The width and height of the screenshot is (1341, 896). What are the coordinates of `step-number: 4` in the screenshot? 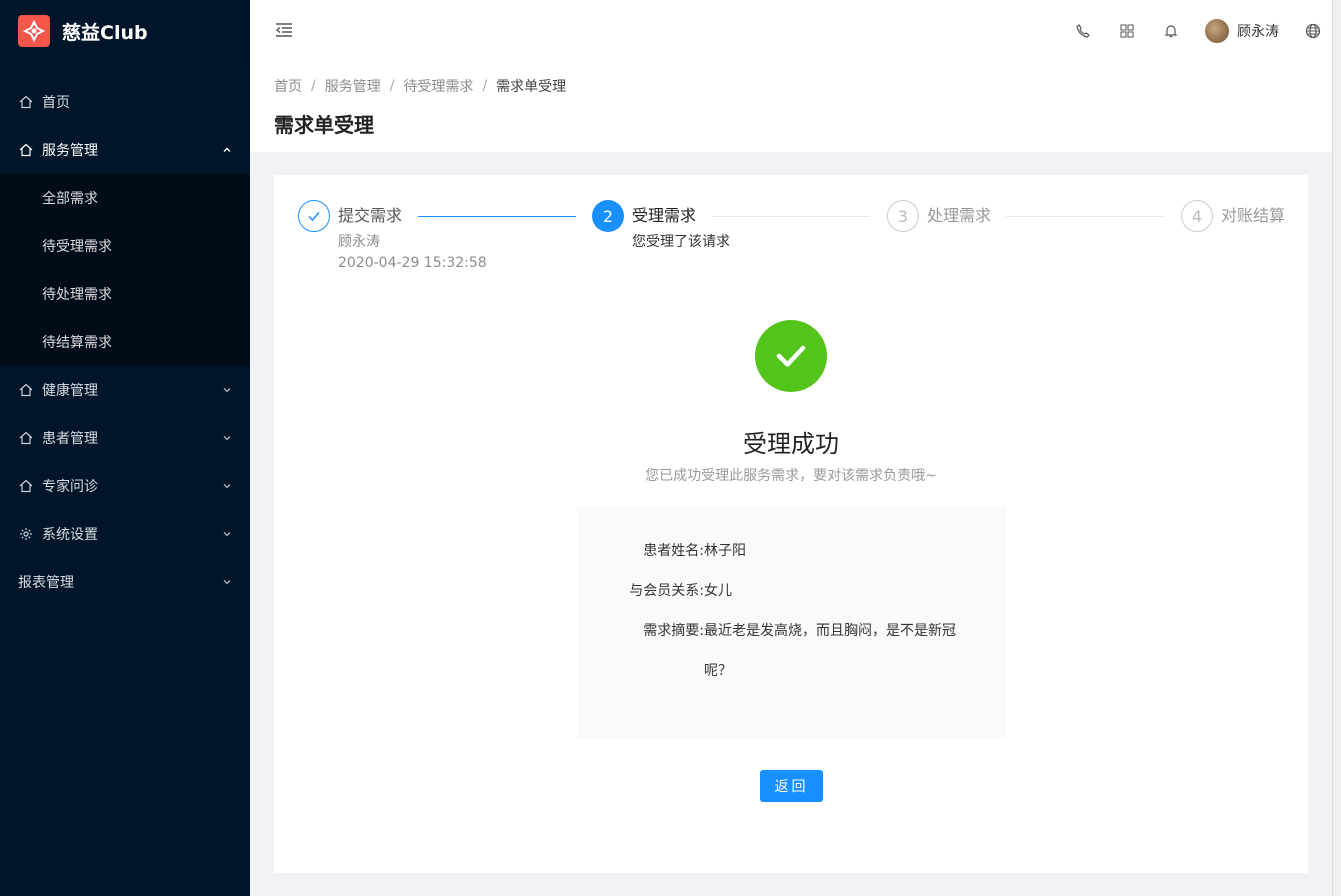 It's located at (1197, 216).